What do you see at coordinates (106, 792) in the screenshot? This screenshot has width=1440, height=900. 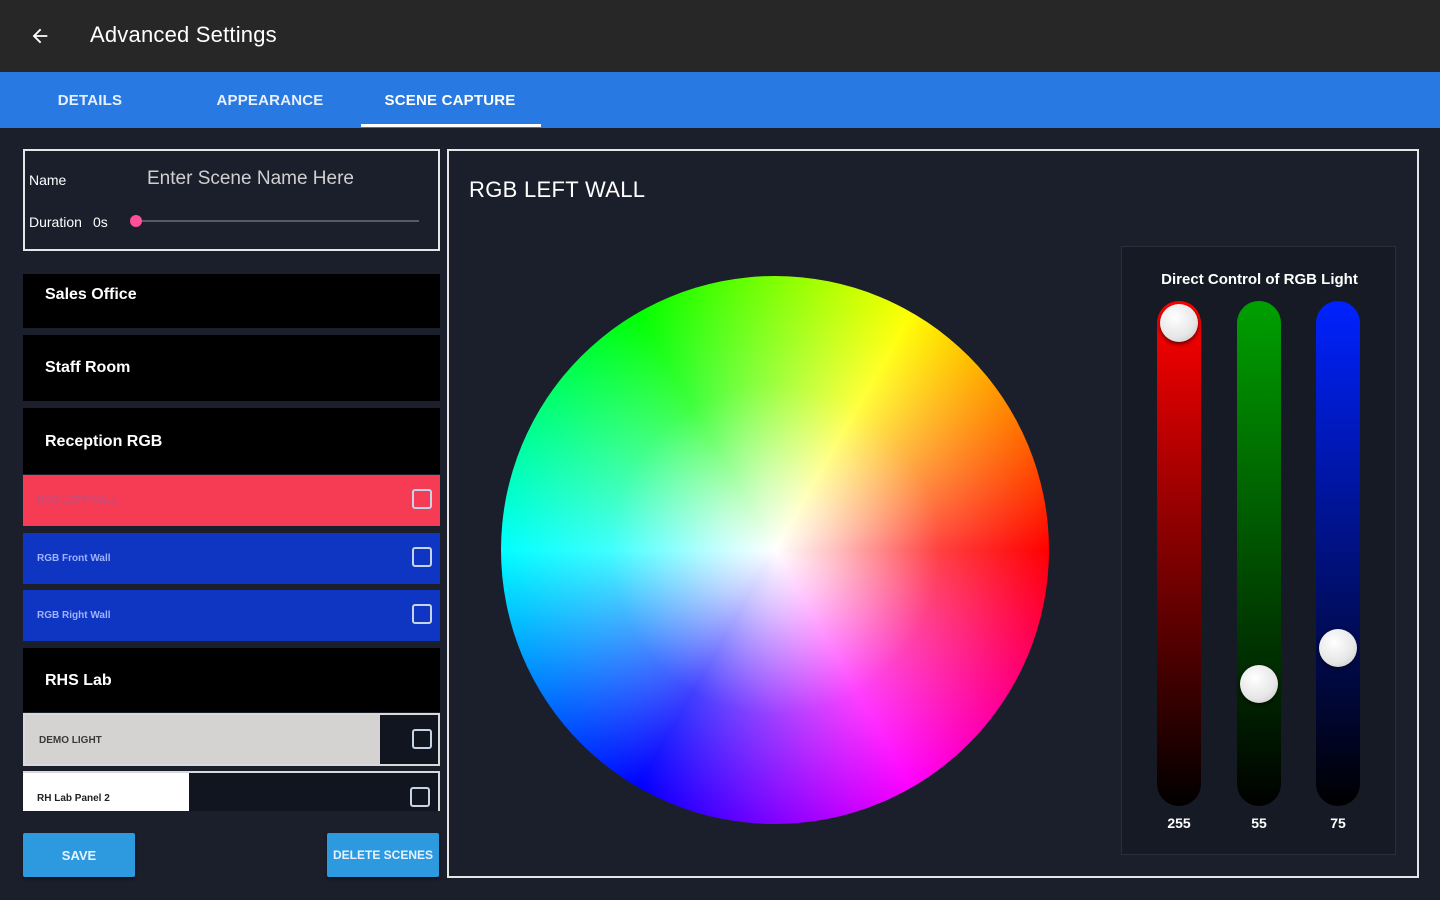 I see `dim-level-fill` at bounding box center [106, 792].